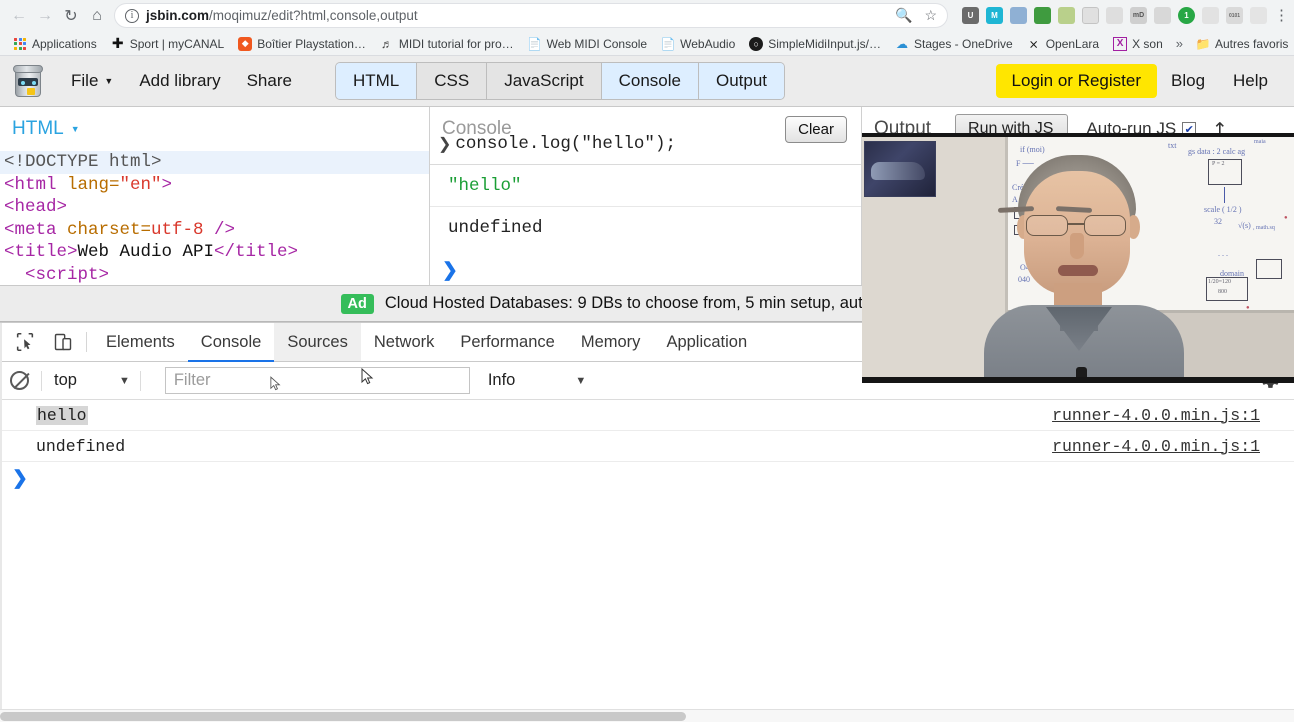  What do you see at coordinates (1114, 15) in the screenshot?
I see `wrench-extension` at bounding box center [1114, 15].